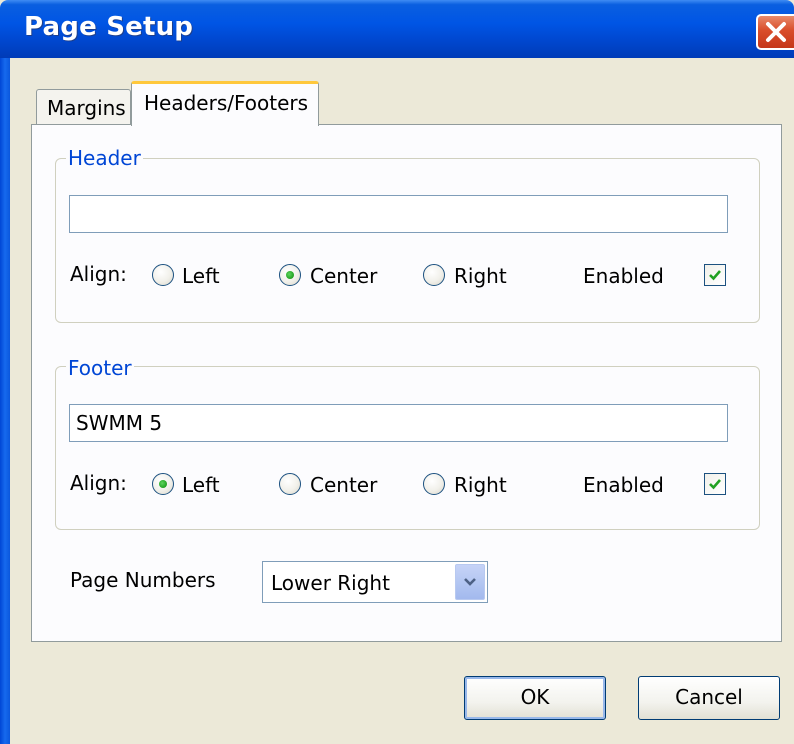 The width and height of the screenshot is (794, 744). I want to click on header-align-center-label: Center, so click(343, 276).